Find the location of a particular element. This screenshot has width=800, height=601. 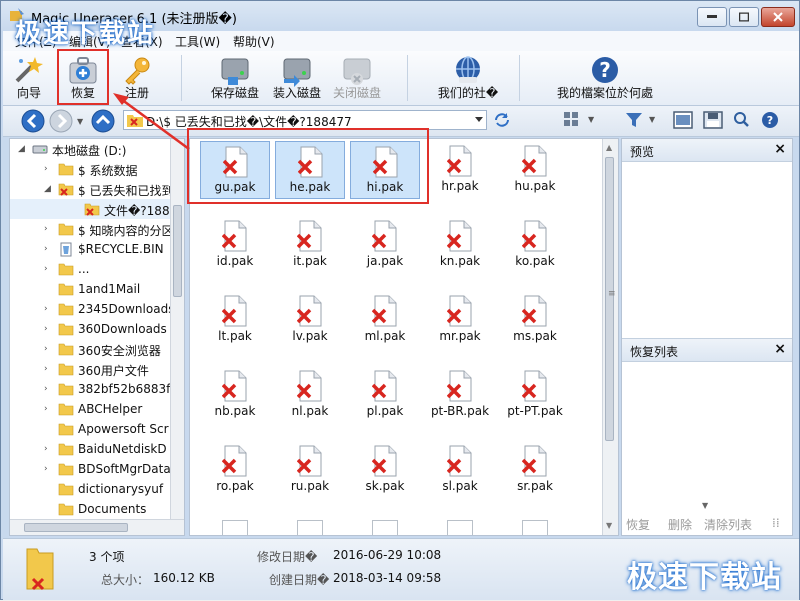

file-item: lt.pak is located at coordinates (235, 320).